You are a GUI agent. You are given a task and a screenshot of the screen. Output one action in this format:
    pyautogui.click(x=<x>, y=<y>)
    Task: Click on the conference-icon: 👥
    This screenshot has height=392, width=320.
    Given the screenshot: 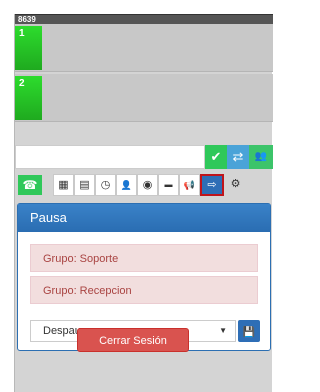 What is the action you would take?
    pyautogui.click(x=261, y=156)
    